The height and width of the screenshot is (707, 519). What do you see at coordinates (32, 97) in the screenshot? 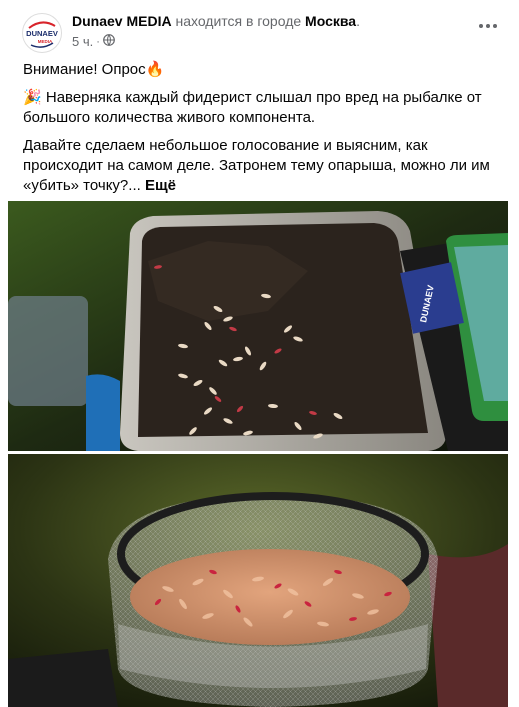
I see `party-emoji: 🎉` at bounding box center [32, 97].